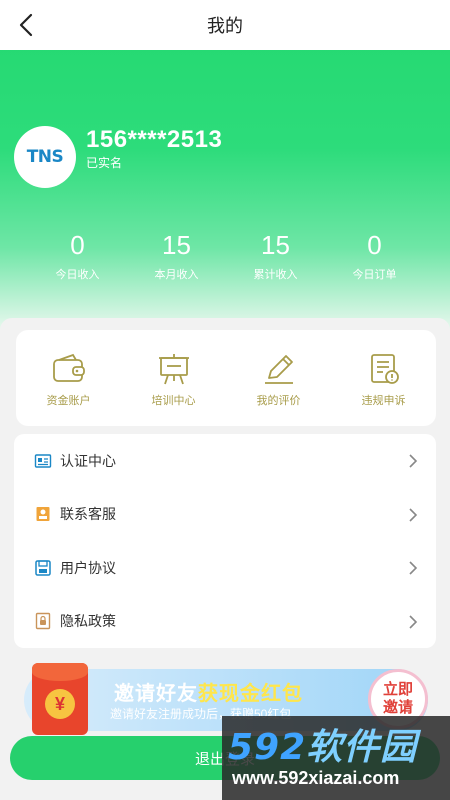 The width and height of the screenshot is (450, 800). What do you see at coordinates (77, 275) in the screenshot?
I see `stat-label: 今日收入` at bounding box center [77, 275].